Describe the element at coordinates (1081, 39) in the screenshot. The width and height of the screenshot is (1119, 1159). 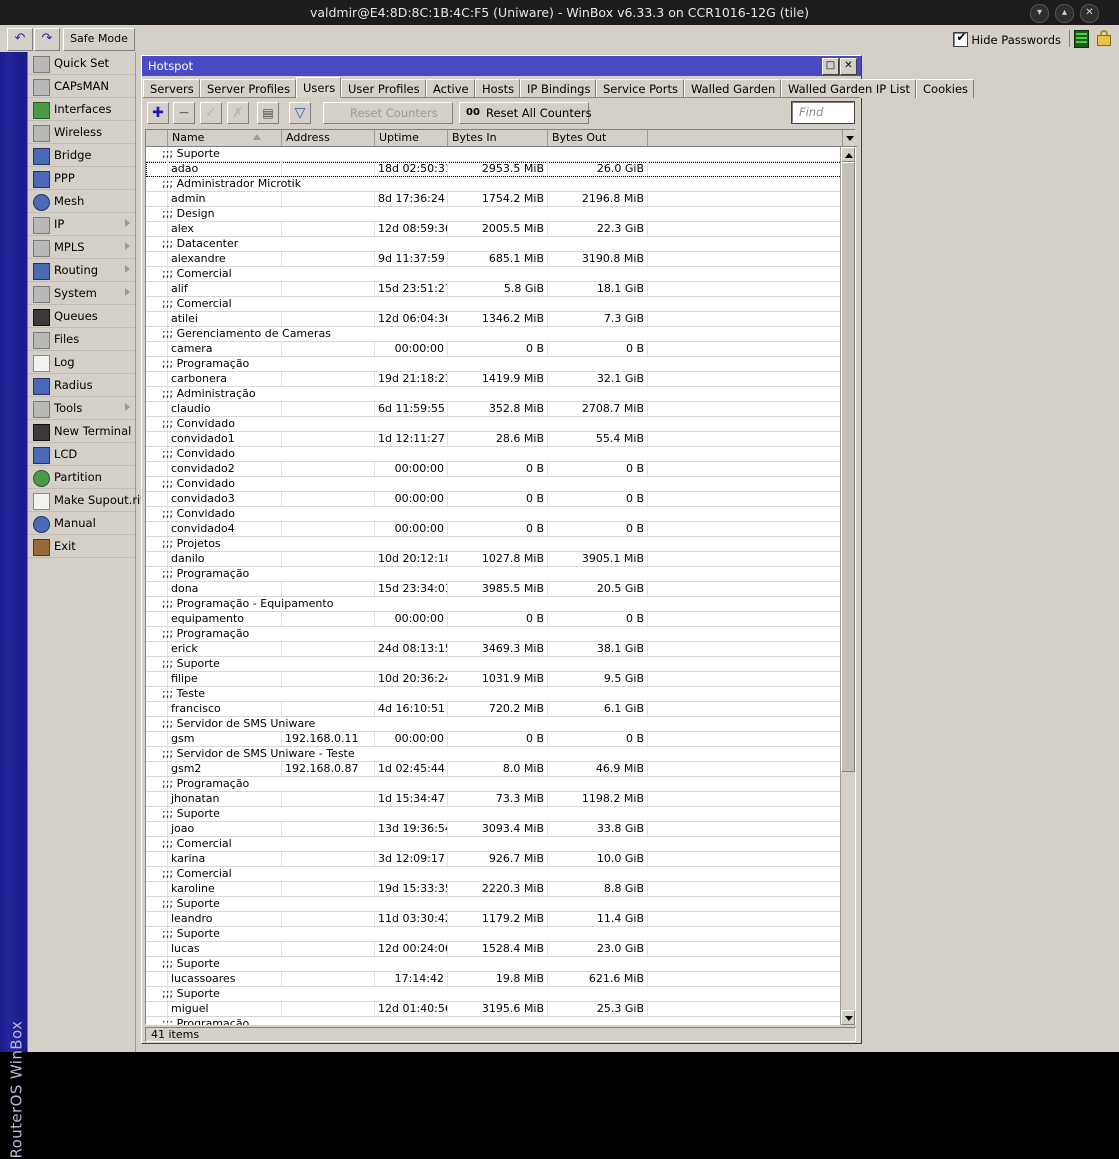
I see `memory-icon` at that location.